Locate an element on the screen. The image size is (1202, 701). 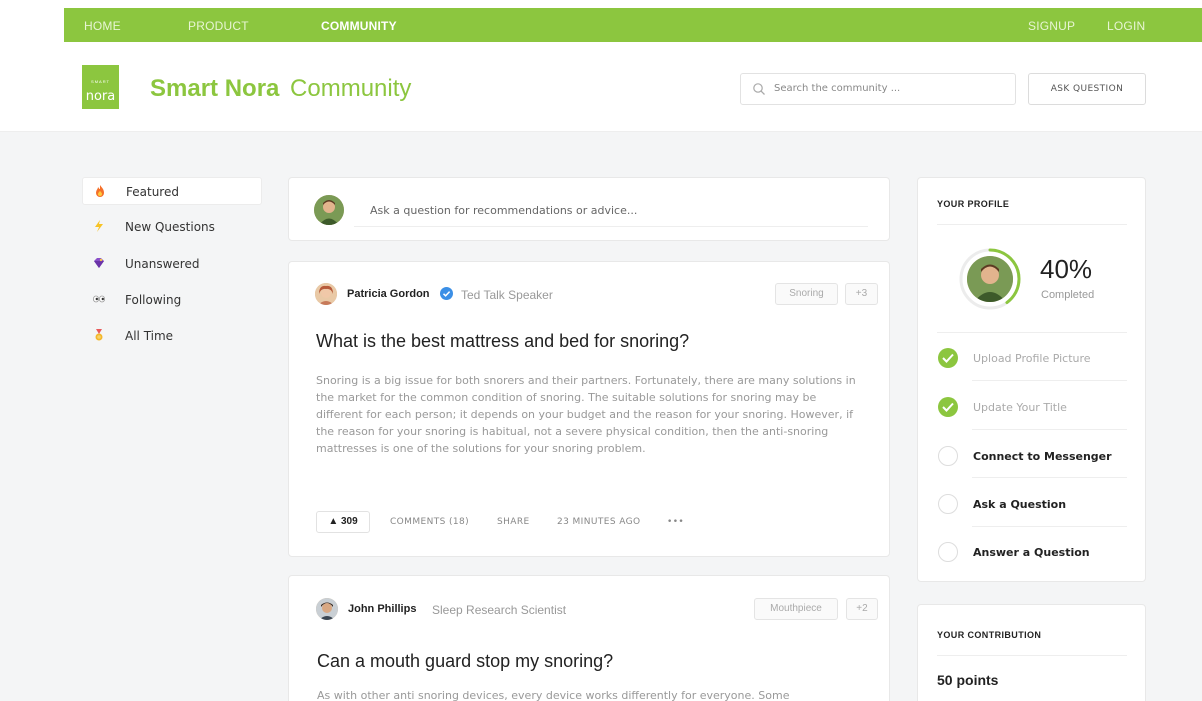
post-tag-more: +3 is located at coordinates (861, 294).